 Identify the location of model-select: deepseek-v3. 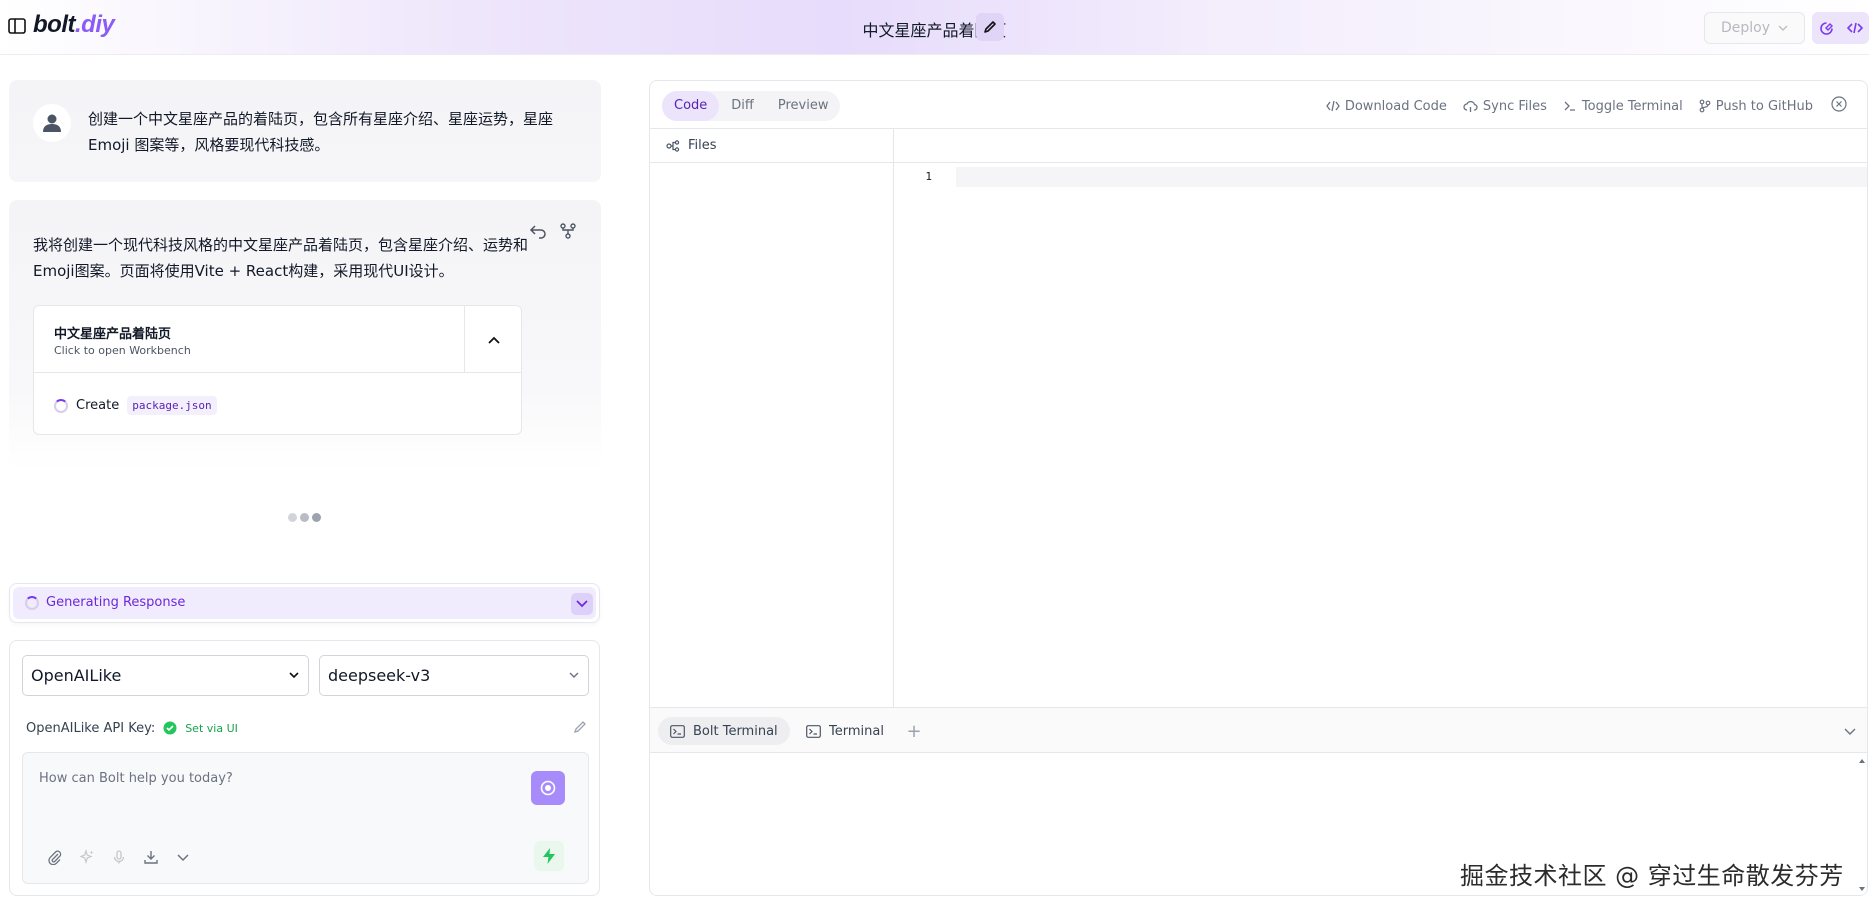
(454, 675).